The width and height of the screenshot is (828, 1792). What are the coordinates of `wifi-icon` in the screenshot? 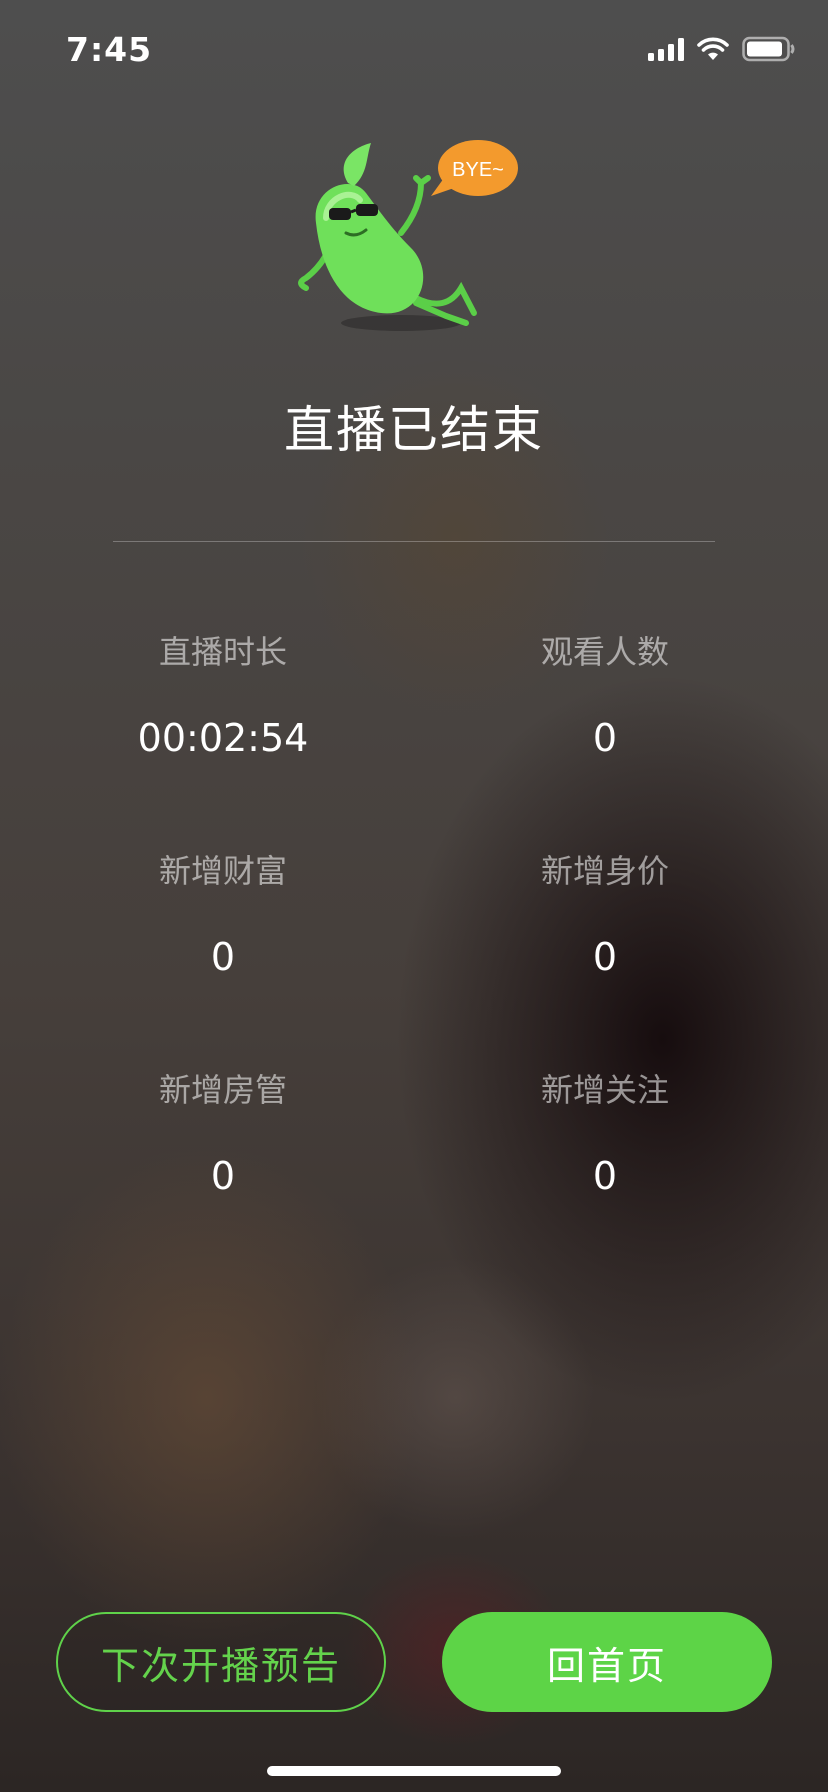 It's located at (713, 48).